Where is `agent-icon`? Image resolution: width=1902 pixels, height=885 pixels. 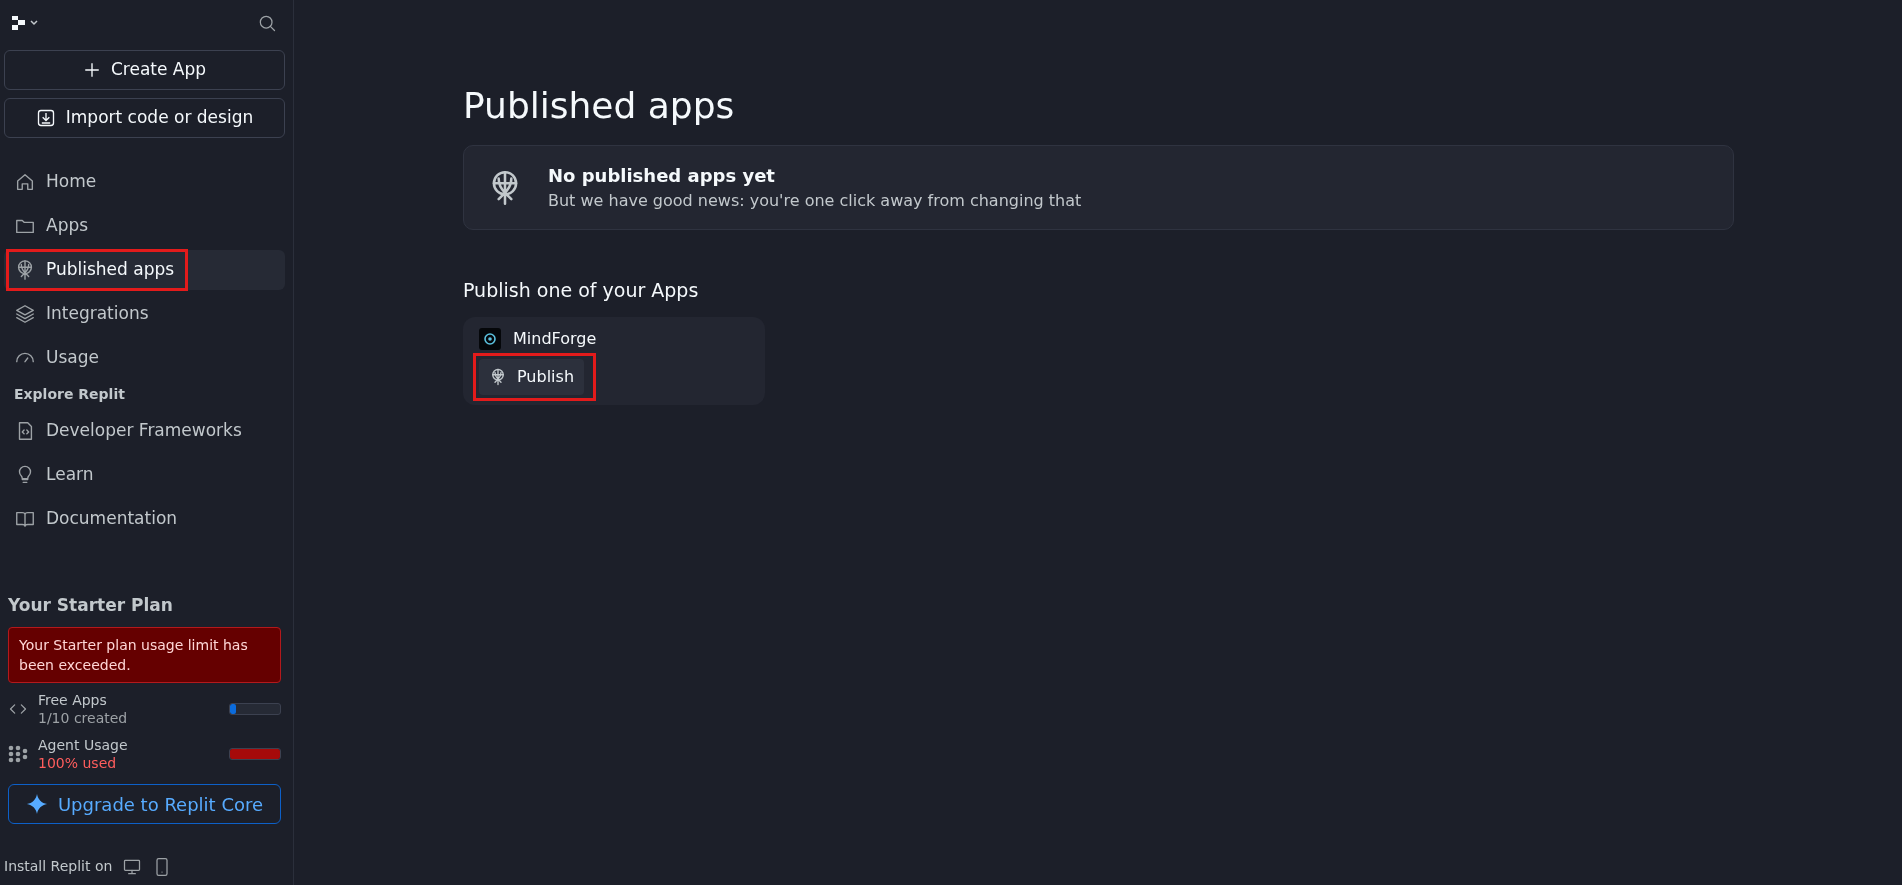 agent-icon is located at coordinates (18, 753).